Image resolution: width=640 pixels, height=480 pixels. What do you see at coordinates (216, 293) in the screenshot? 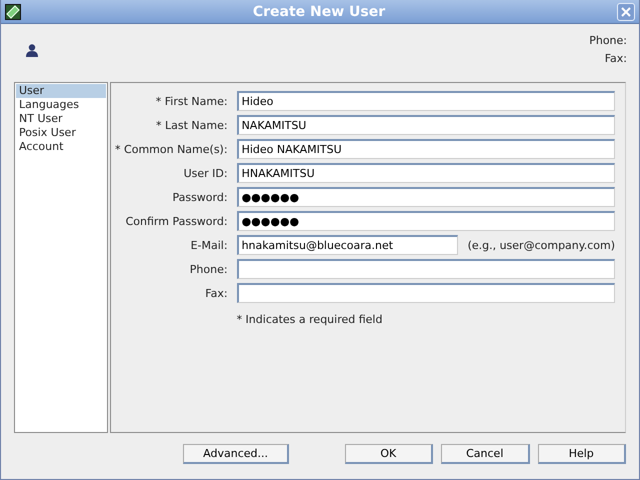
I see `field-label: Fax:` at bounding box center [216, 293].